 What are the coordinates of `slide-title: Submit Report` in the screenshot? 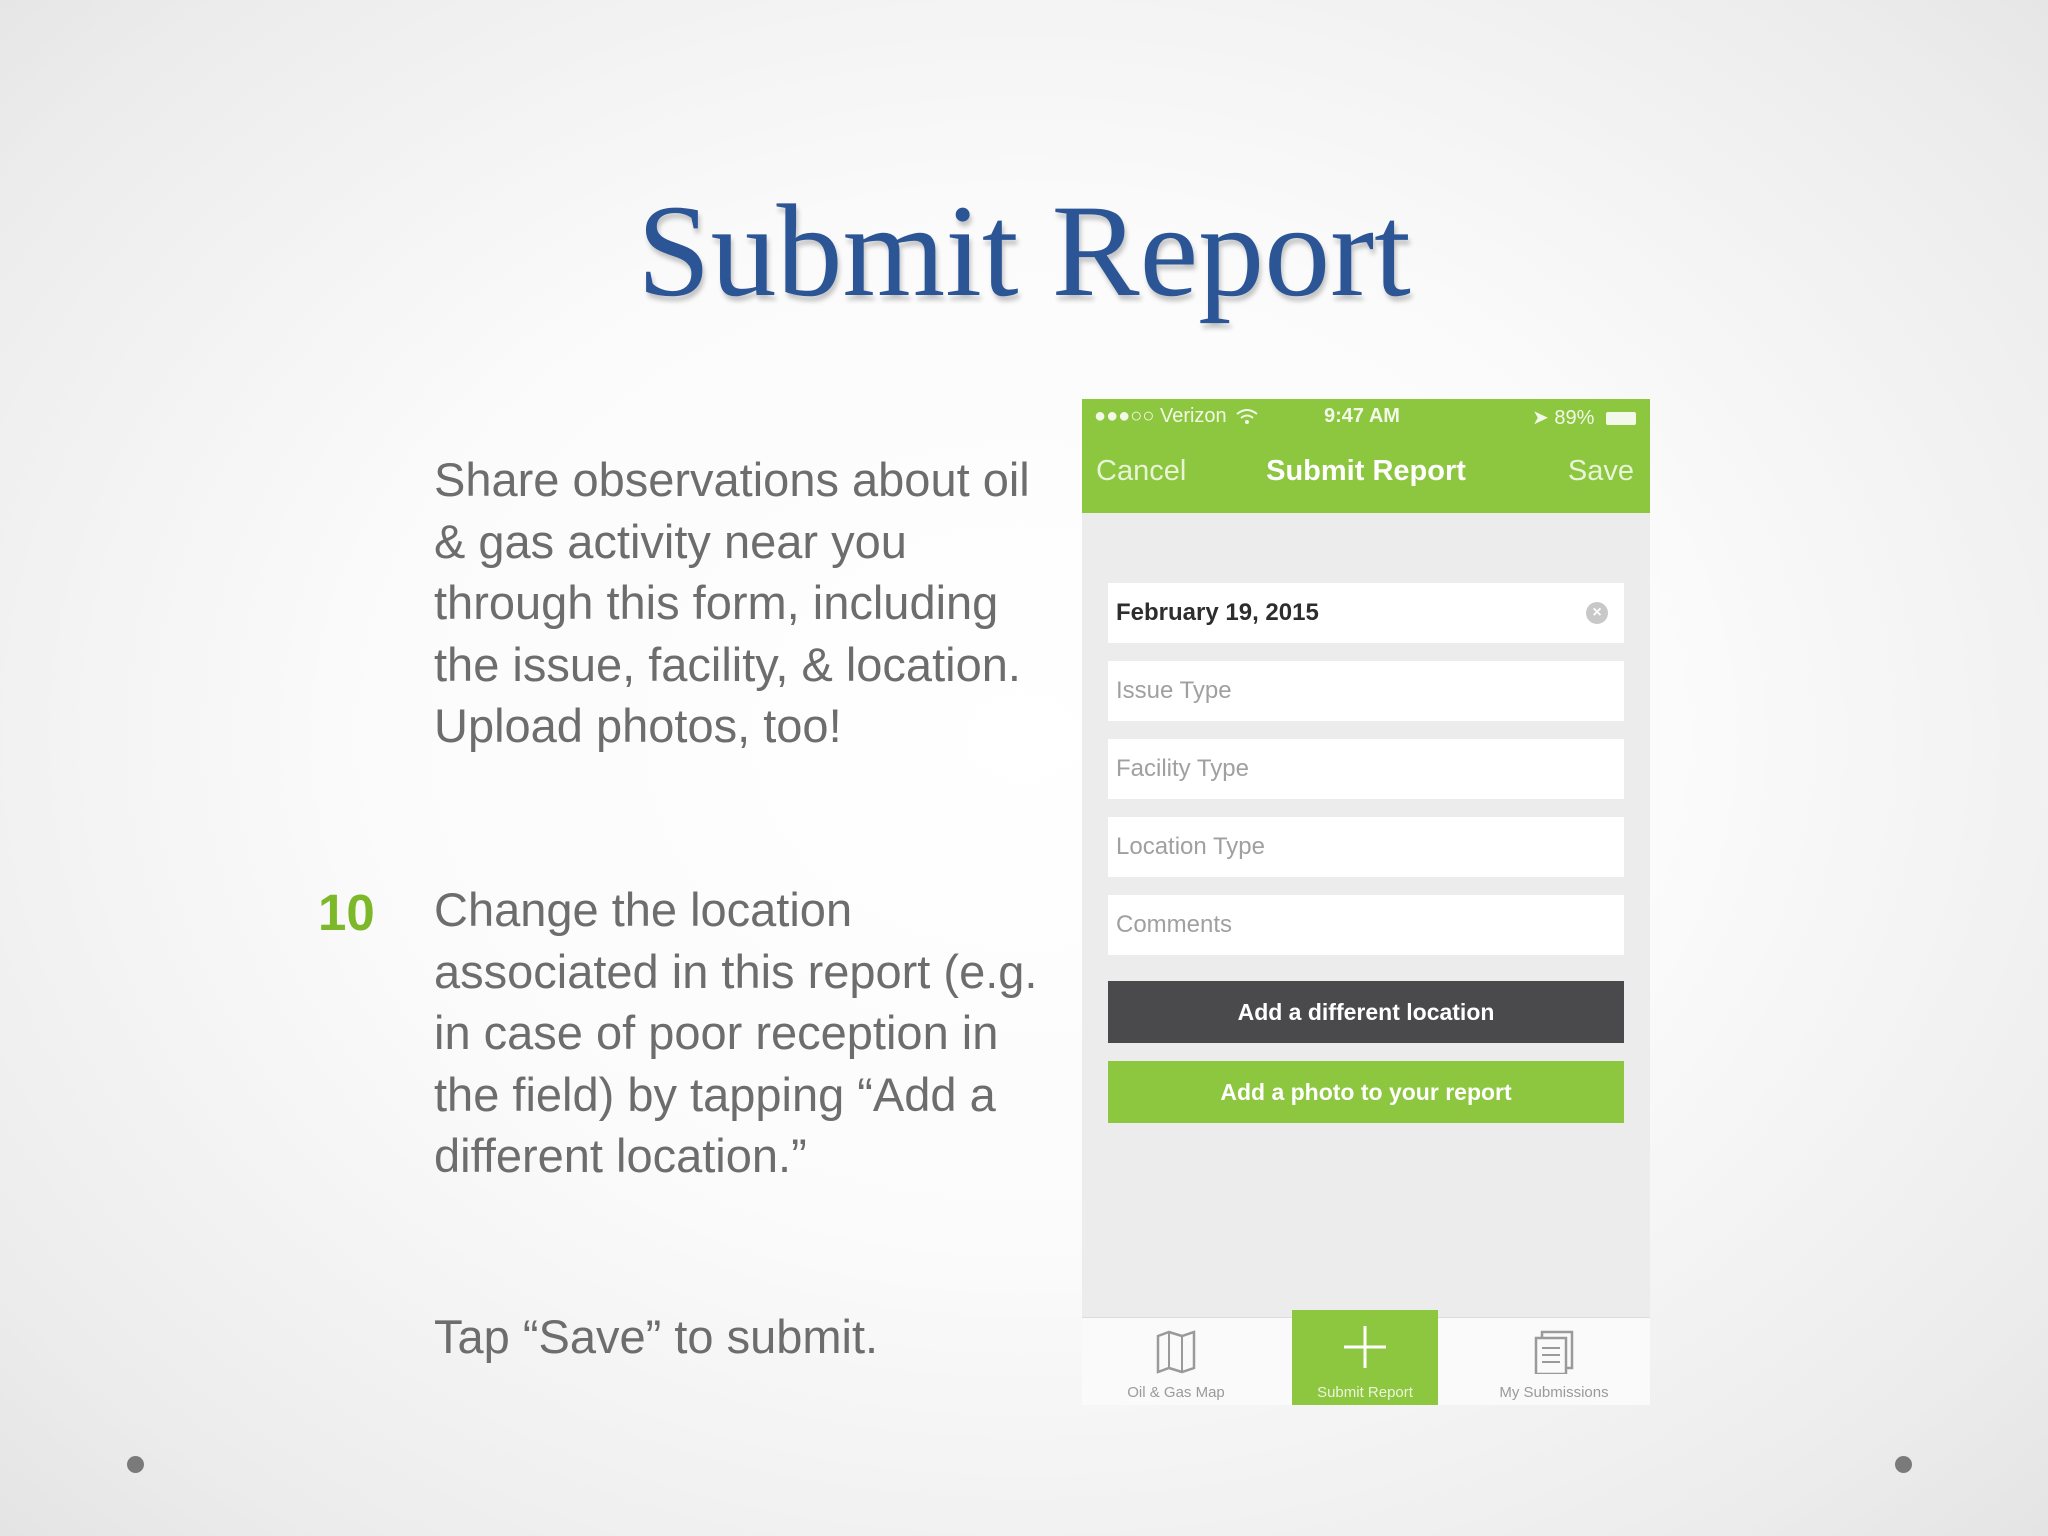 It's located at (1024, 250).